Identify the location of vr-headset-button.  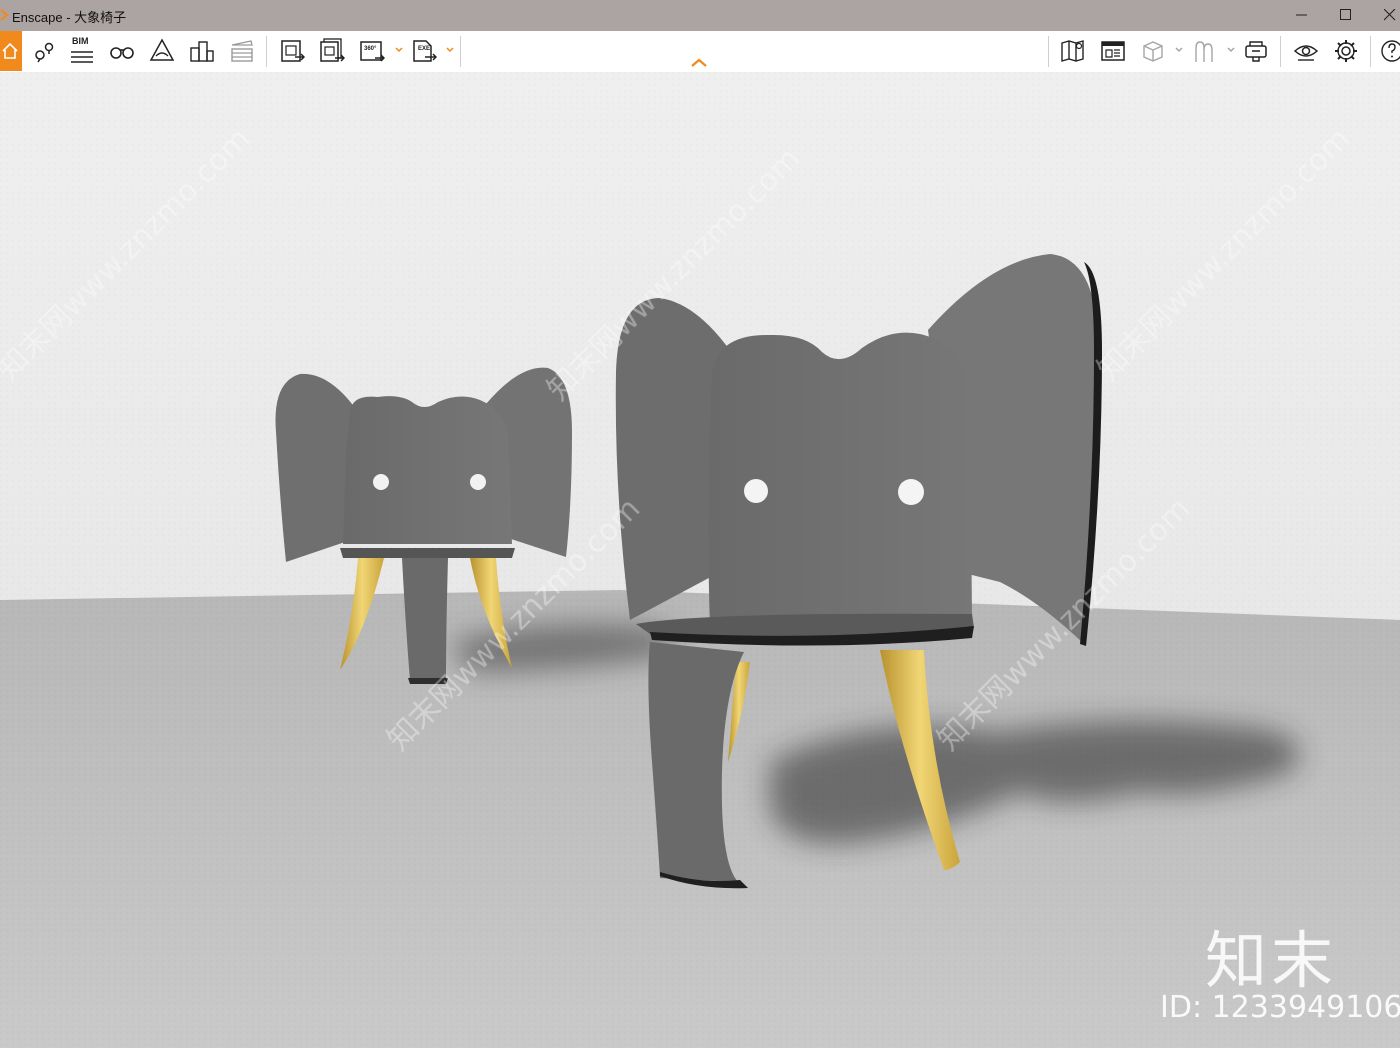
(1256, 51).